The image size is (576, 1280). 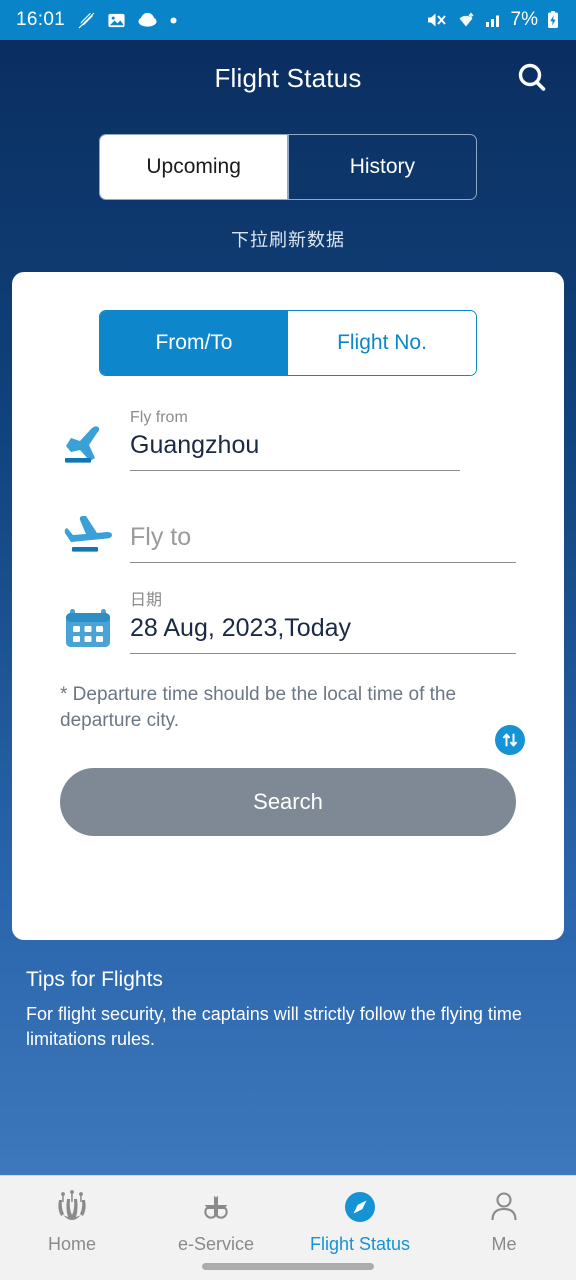 I want to click on nav-label-flight-status: Flight Status, so click(x=360, y=1244).